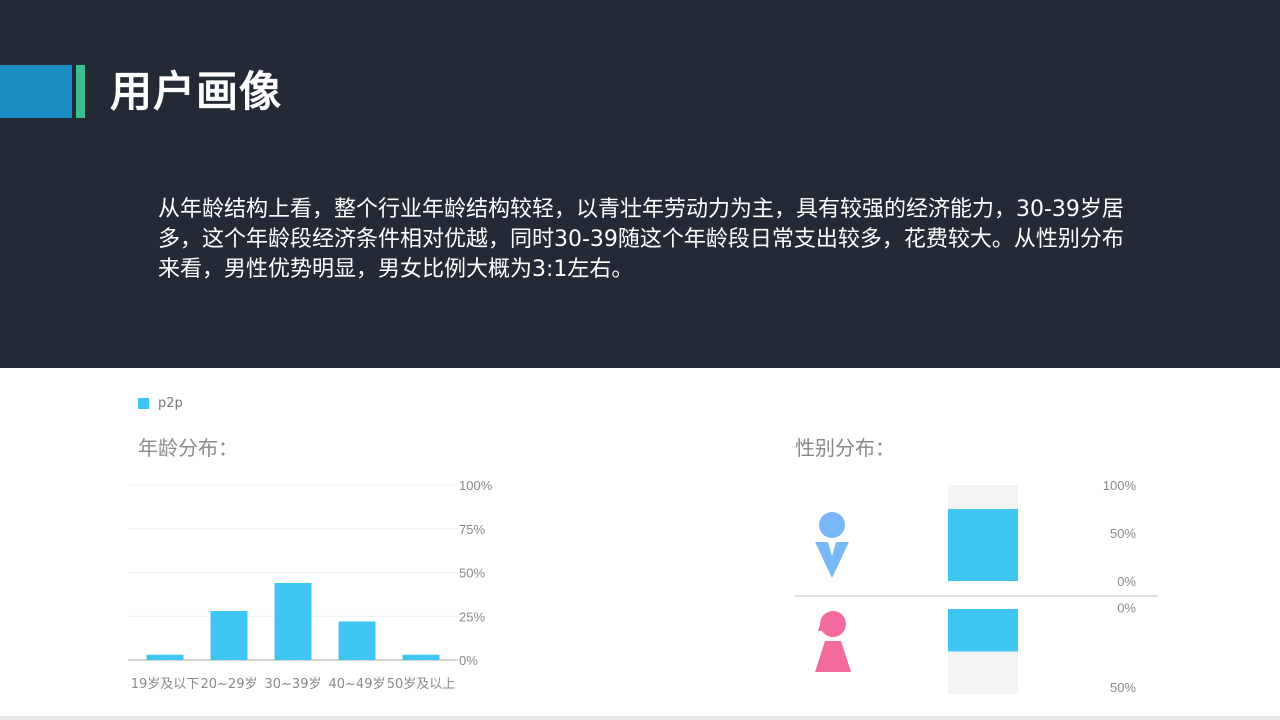 This screenshot has height=720, width=1280. What do you see at coordinates (1126, 608) in the screenshot?
I see `female-tick-label: 0%` at bounding box center [1126, 608].